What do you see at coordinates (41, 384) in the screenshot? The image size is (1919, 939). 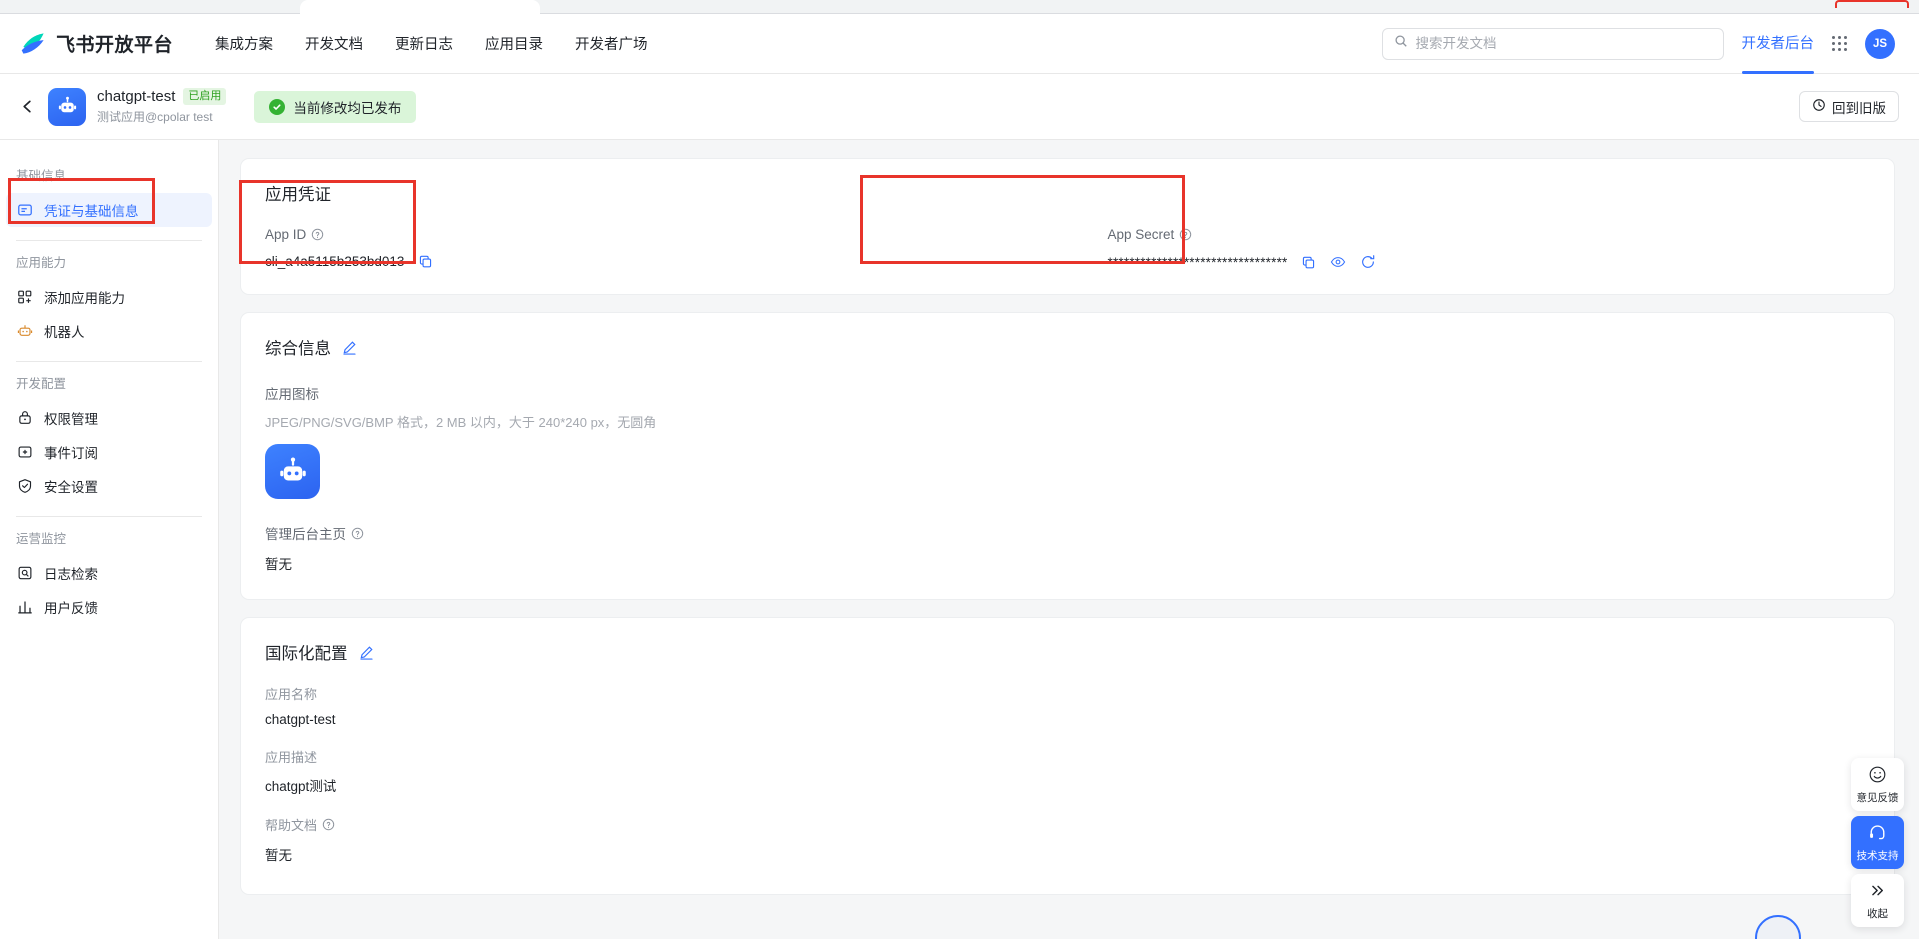 I see `sidebar-group-title-devconfig: 开发配置` at bounding box center [41, 384].